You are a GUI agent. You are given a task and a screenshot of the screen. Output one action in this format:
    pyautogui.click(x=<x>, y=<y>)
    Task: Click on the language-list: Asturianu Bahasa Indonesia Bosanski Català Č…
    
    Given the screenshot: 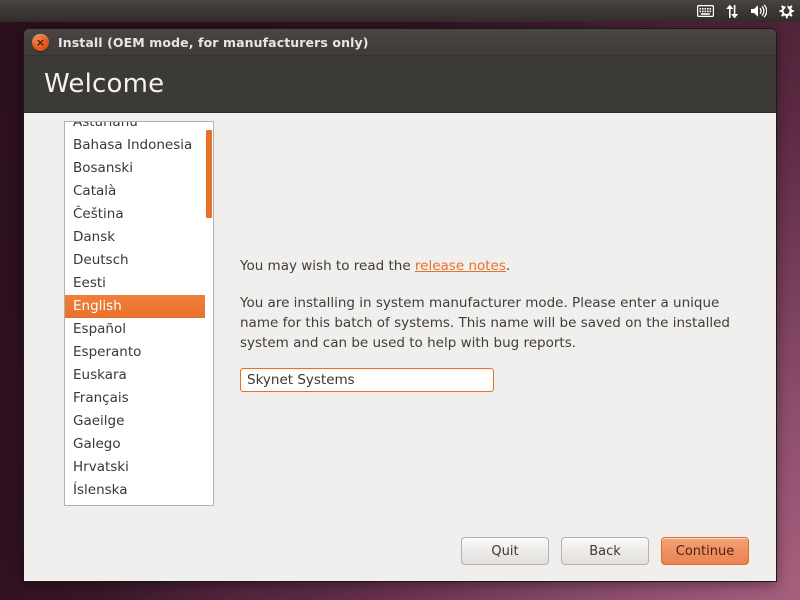 What is the action you would take?
    pyautogui.click(x=139, y=313)
    